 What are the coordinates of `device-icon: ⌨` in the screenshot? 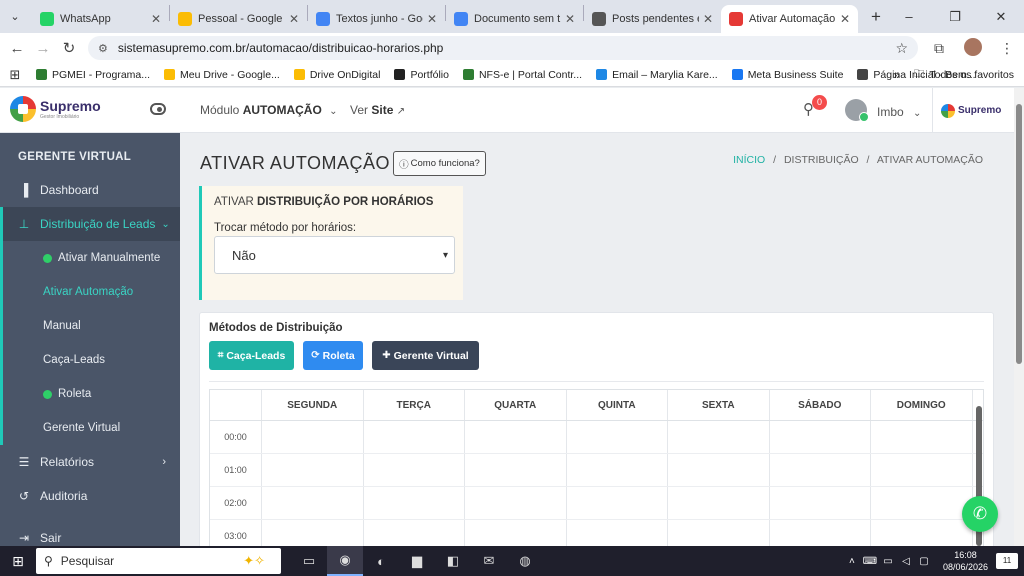 It's located at (870, 561).